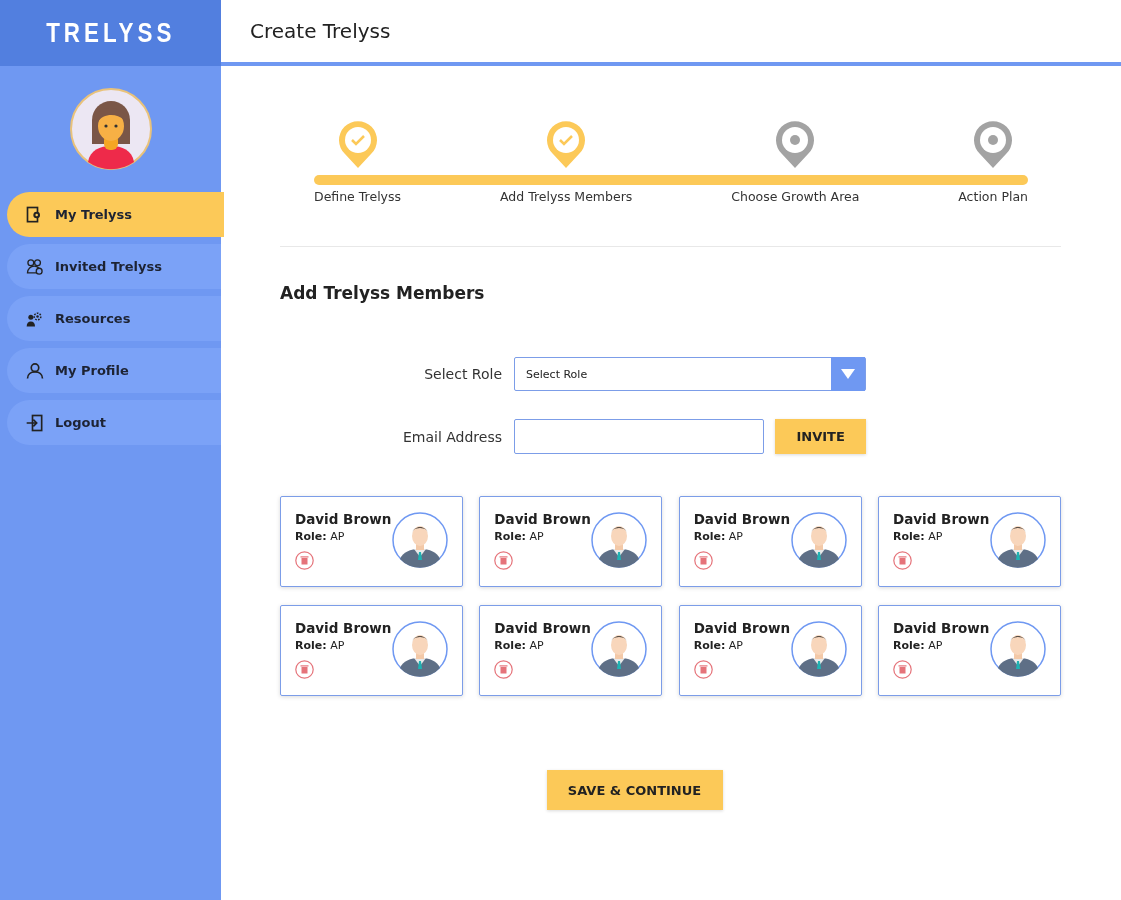  I want to click on role-dropdown: Select Role, so click(690, 374).